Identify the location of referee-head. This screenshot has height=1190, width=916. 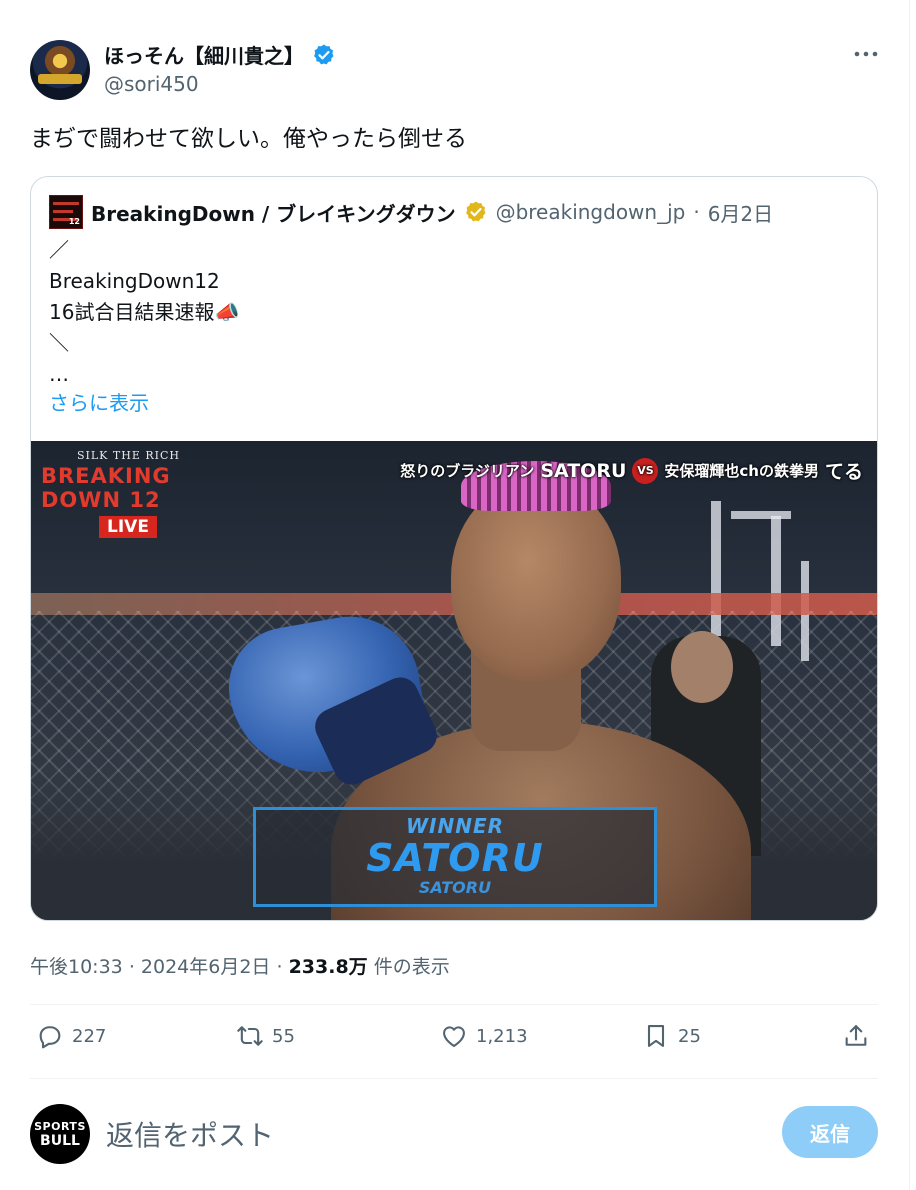
(702, 667).